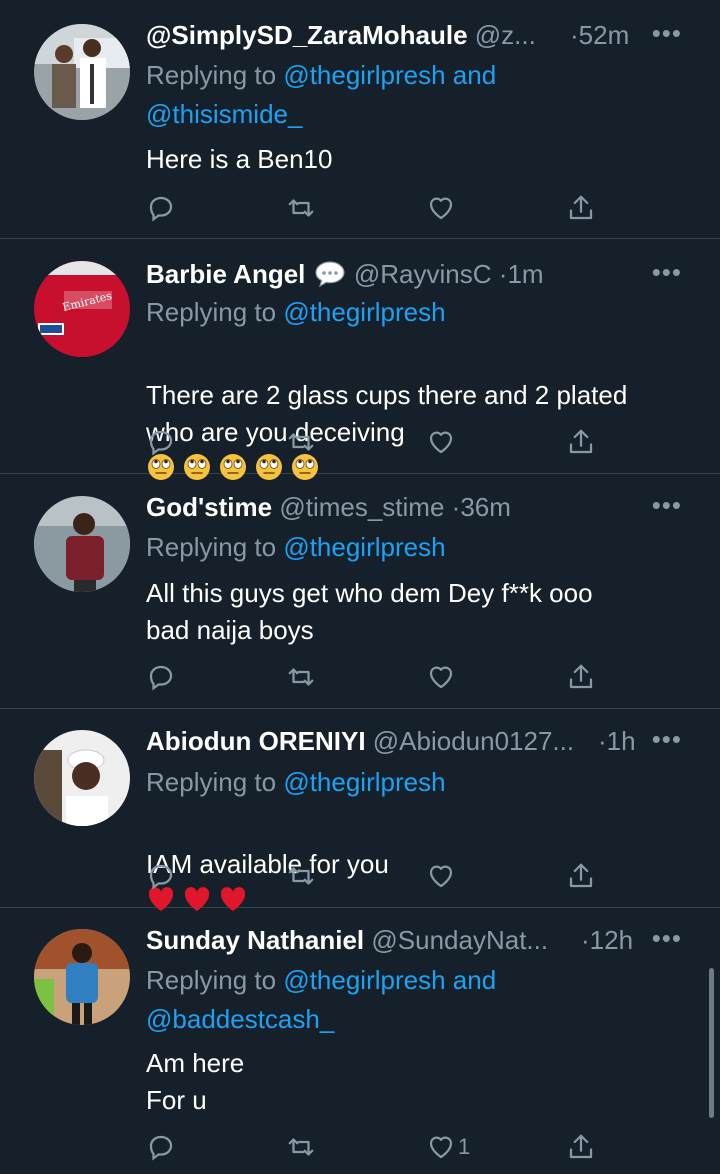  I want to click on timestamp: 36m, so click(485, 507).